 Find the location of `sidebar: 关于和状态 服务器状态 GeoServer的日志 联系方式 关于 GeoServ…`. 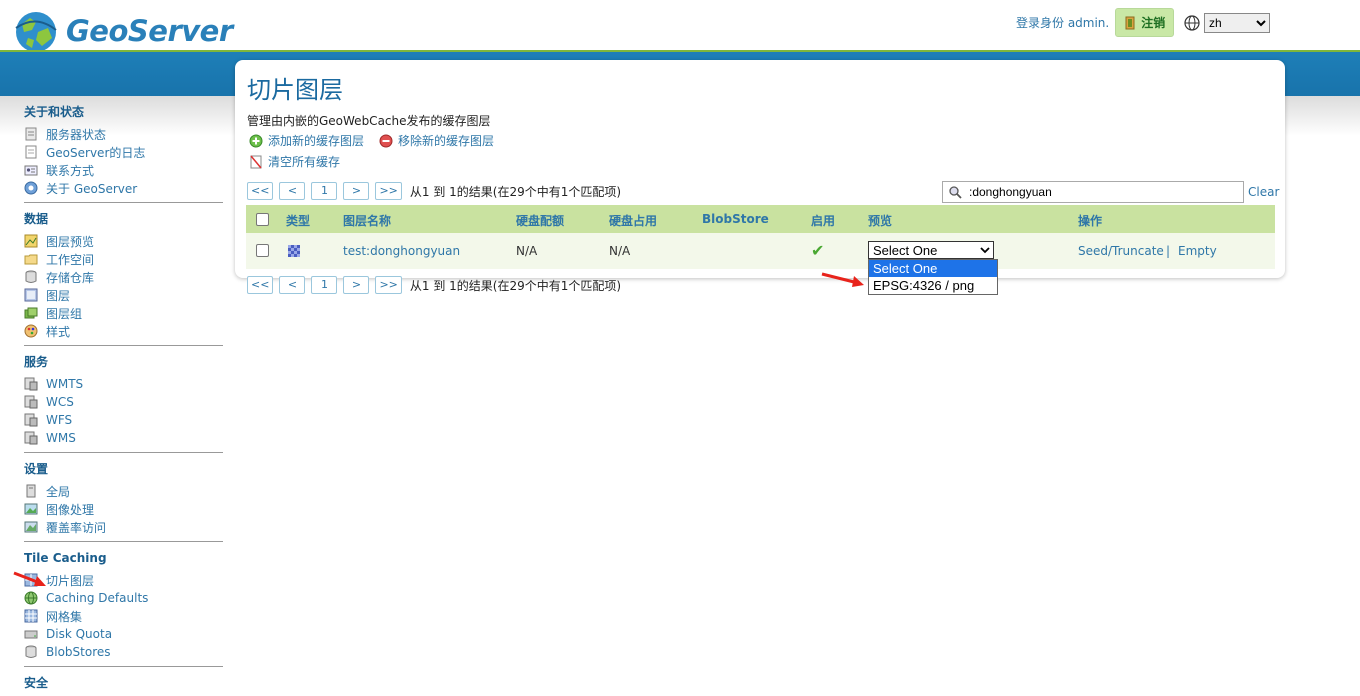

sidebar: 关于和状态 服务器状态 GeoServer的日志 联系方式 关于 GeoServ… is located at coordinates (123, 400).